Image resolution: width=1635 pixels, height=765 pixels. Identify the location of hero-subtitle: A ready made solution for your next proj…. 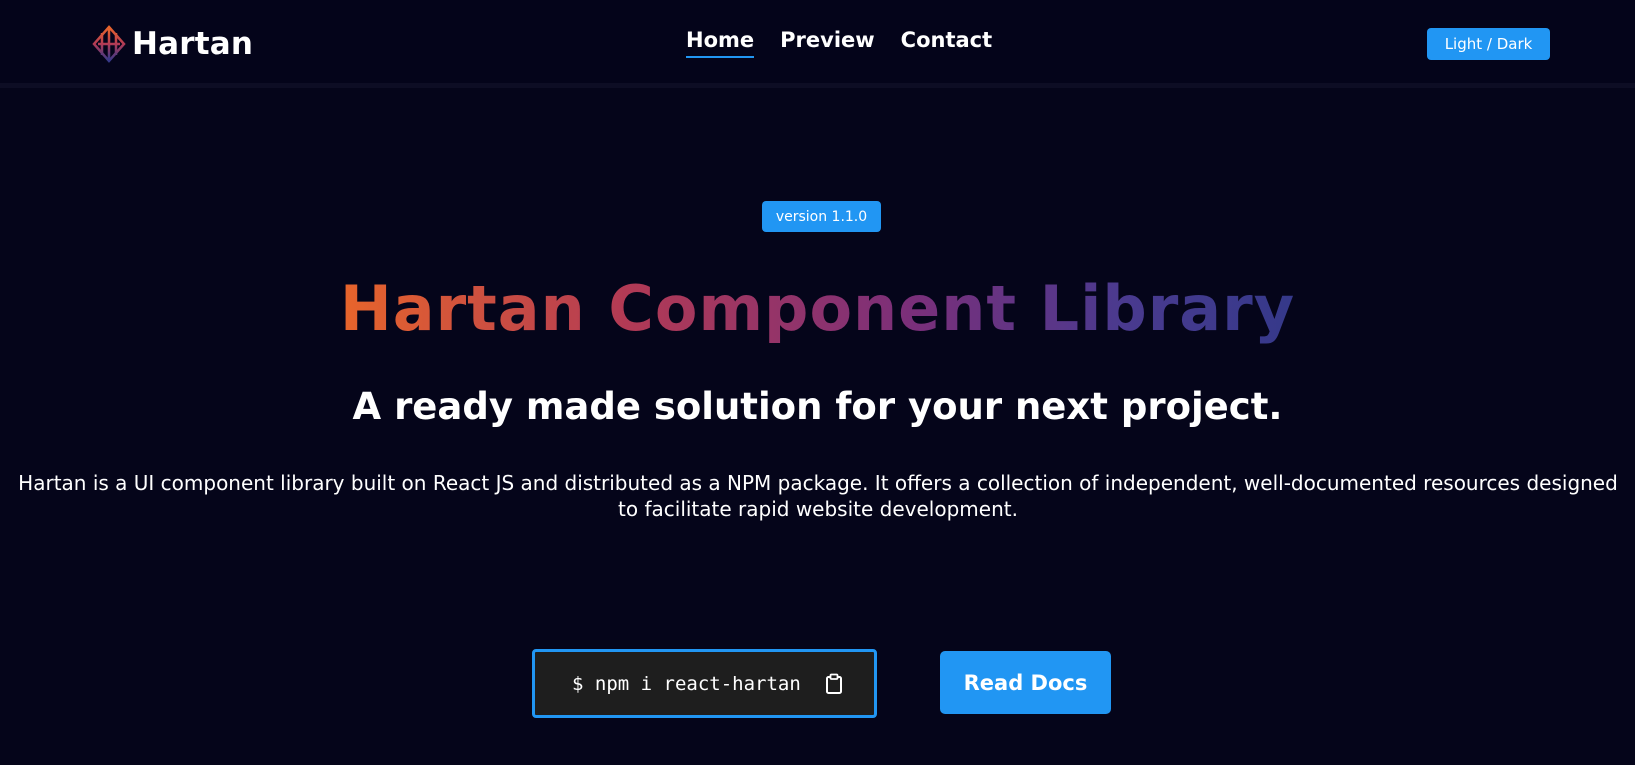
(817, 406).